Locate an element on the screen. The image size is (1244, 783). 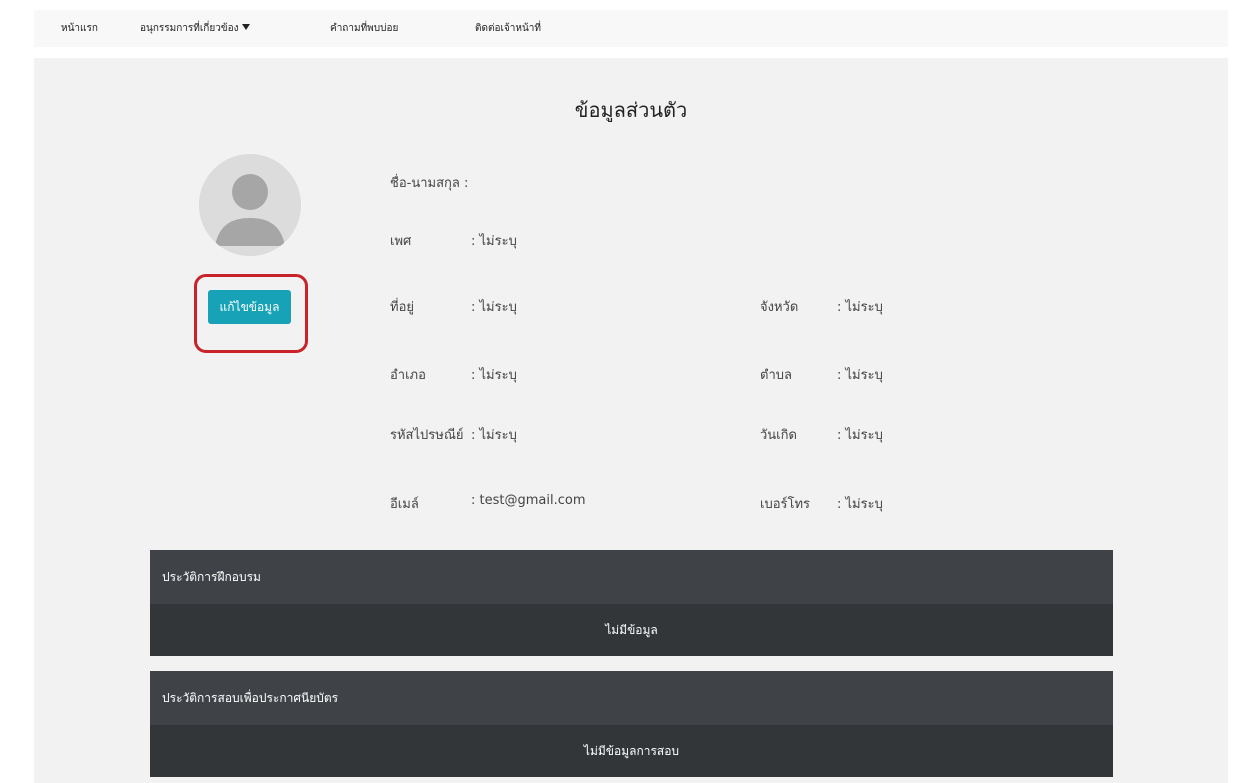
nav-subcommittees-dropdown: อนุกรรมการที่เกี่ยวข้อง is located at coordinates (195, 28).